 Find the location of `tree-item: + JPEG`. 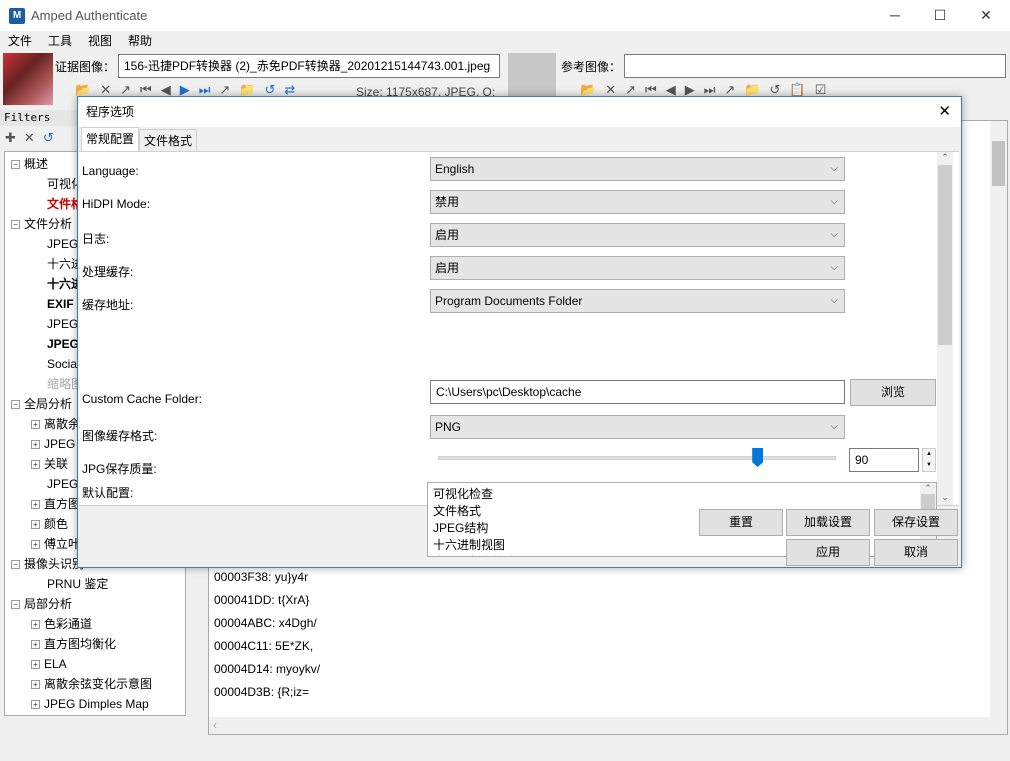

tree-item: + JPEG is located at coordinates (53, 444).